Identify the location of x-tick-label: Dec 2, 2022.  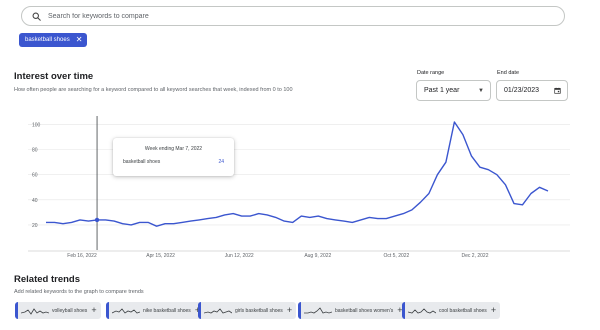
(475, 256).